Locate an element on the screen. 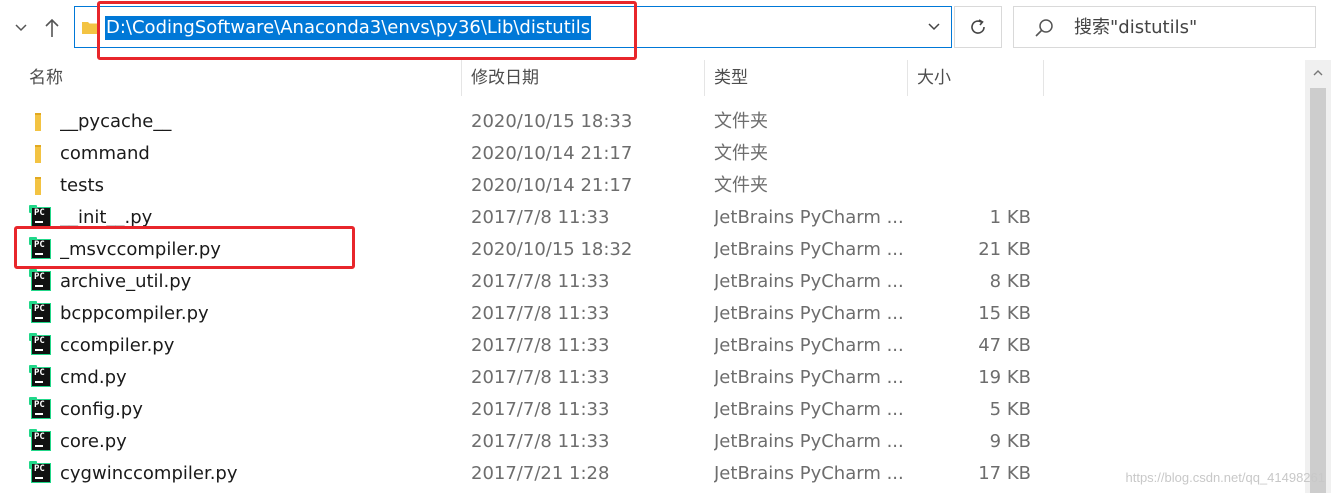  vertical-scrollbar is located at coordinates (1318, 276).